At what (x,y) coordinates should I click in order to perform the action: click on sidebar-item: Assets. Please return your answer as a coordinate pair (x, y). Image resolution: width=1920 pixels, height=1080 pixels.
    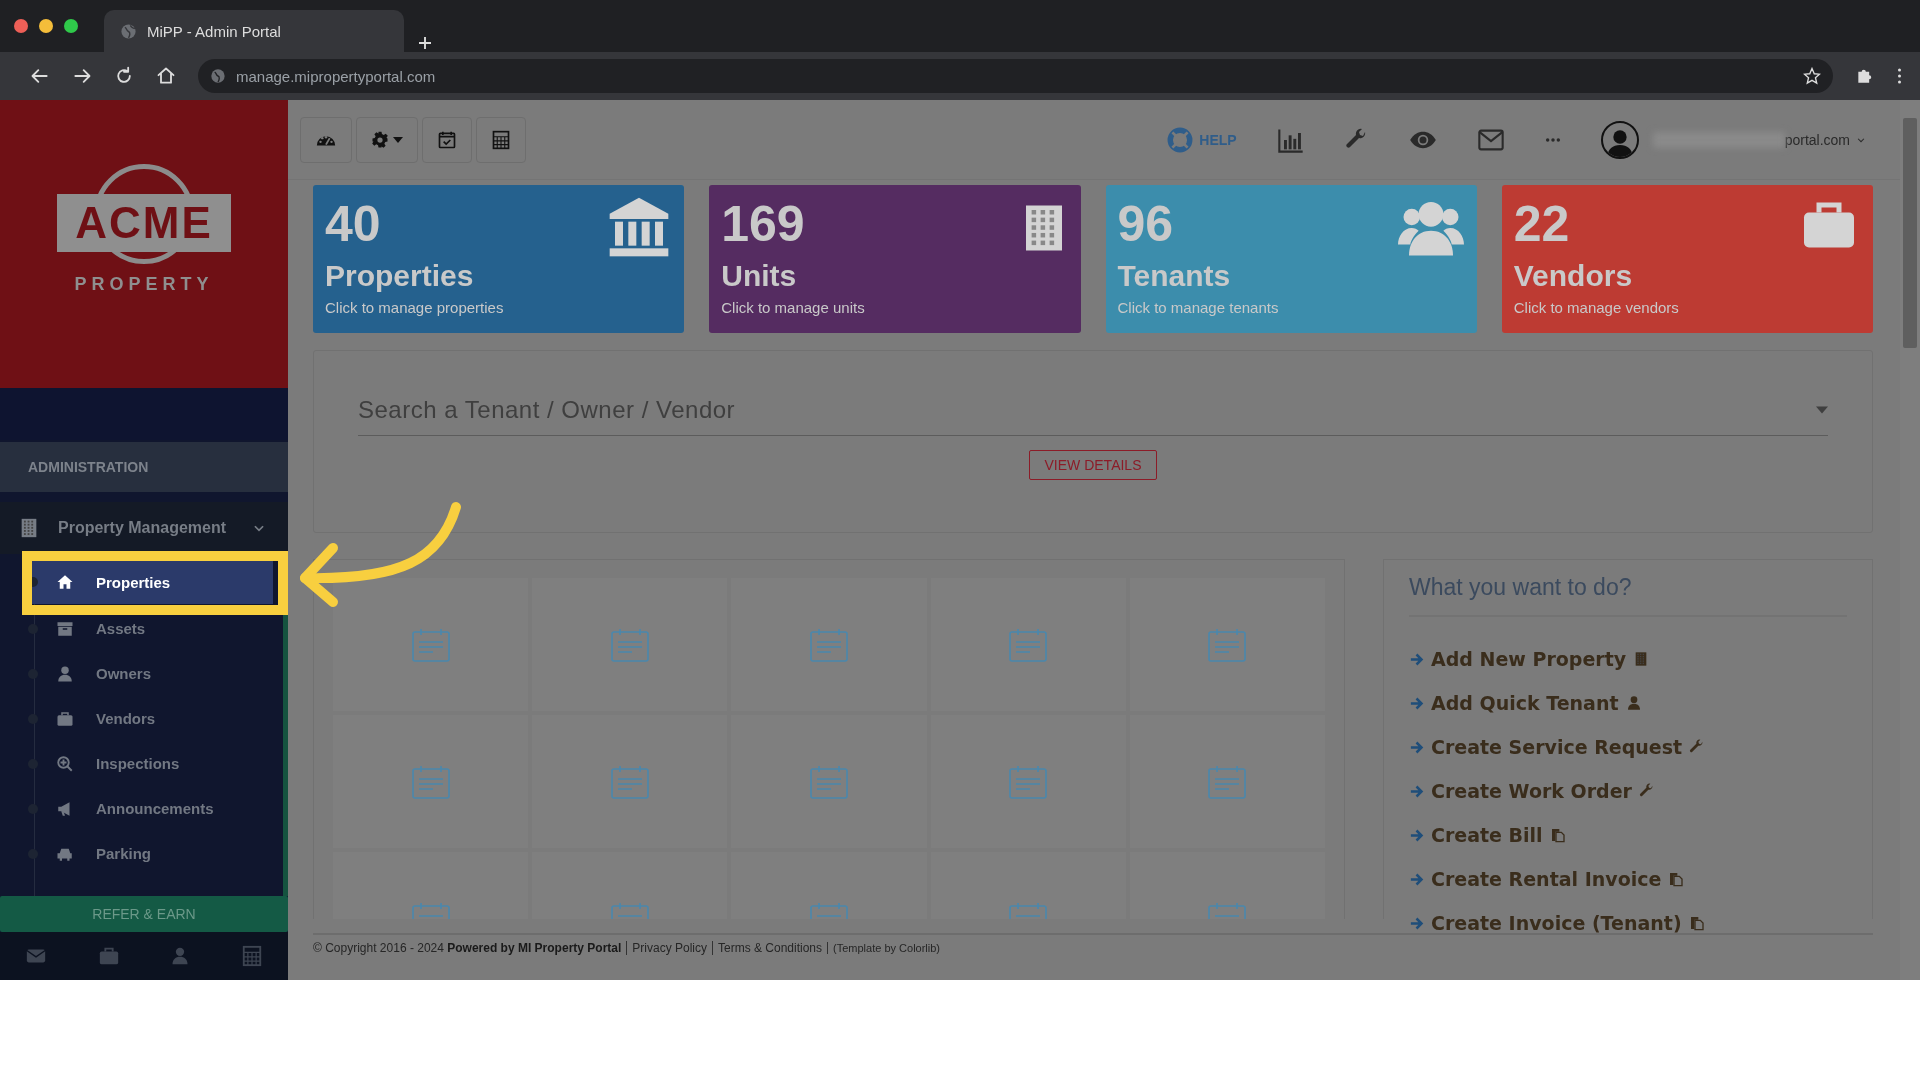
    Looking at the image, I should click on (150, 628).